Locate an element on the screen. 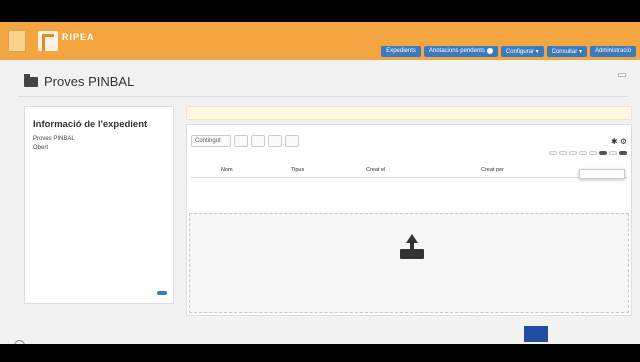 This screenshot has width=640, height=362. page-header: Proves PINBAL is located at coordinates (79, 81).